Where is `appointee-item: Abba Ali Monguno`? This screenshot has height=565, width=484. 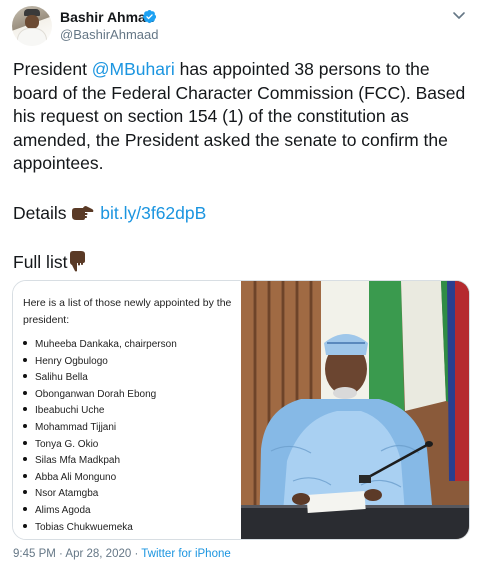 appointee-item: Abba Ali Monguno is located at coordinates (100, 478).